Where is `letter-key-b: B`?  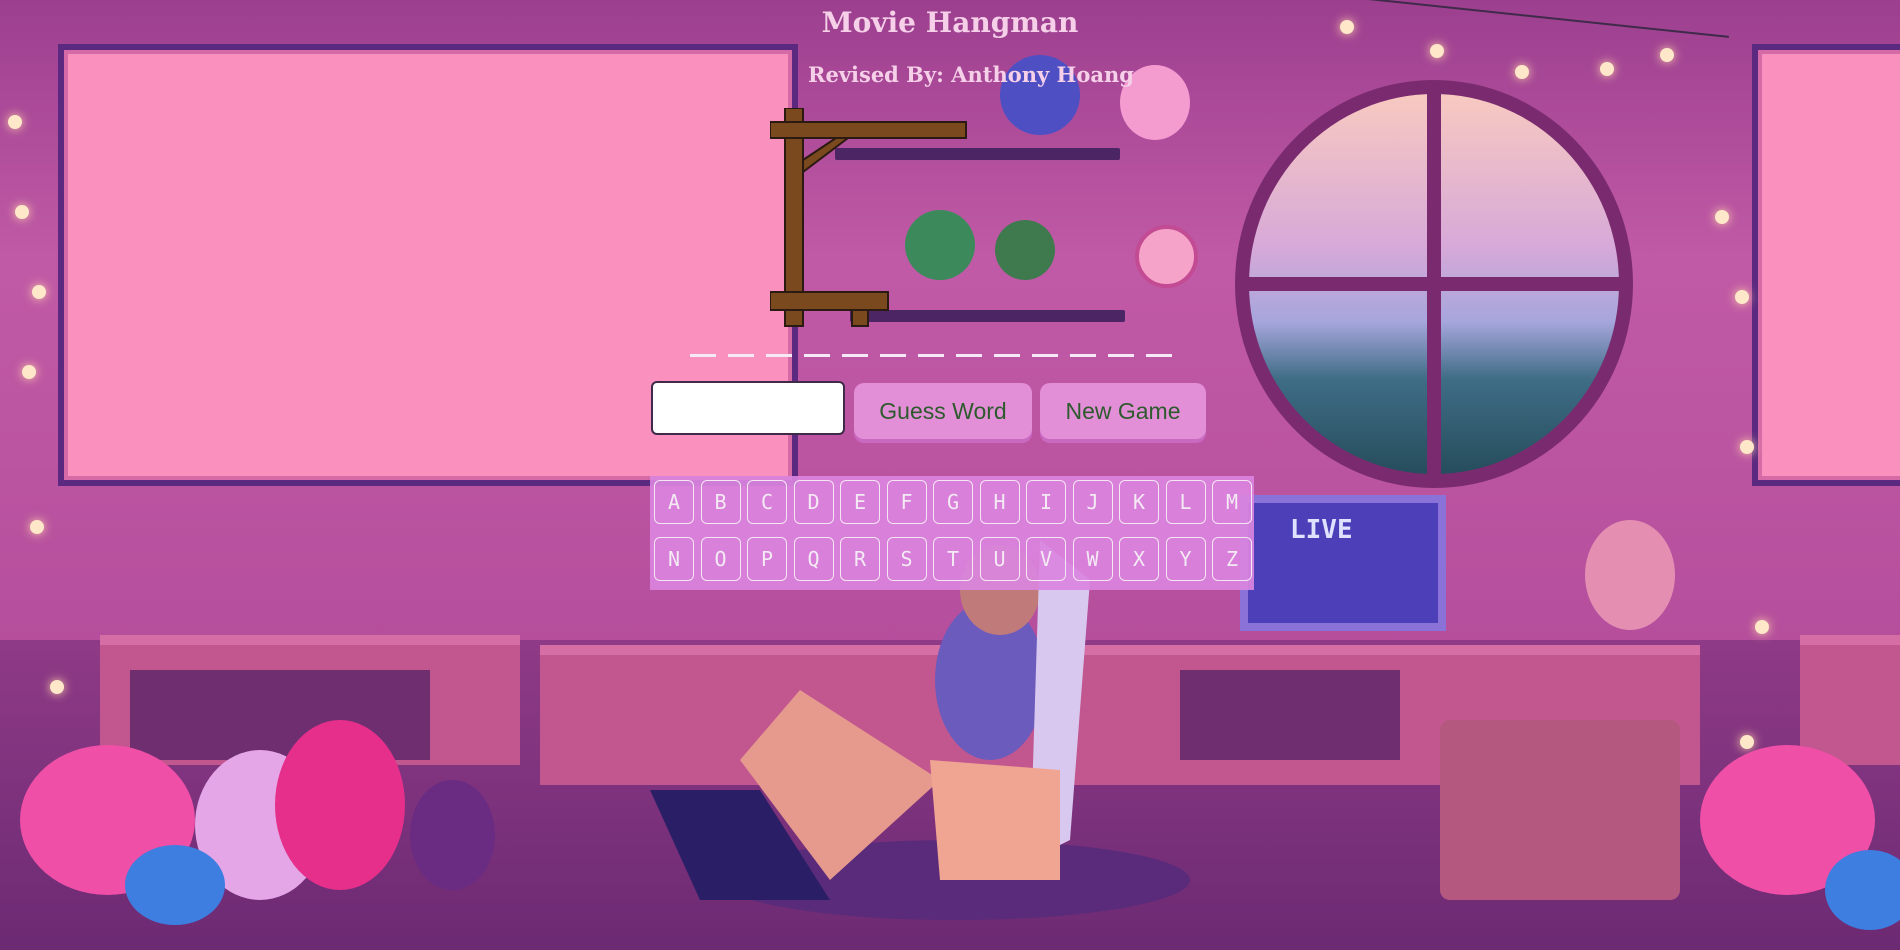 letter-key-b: B is located at coordinates (720, 502).